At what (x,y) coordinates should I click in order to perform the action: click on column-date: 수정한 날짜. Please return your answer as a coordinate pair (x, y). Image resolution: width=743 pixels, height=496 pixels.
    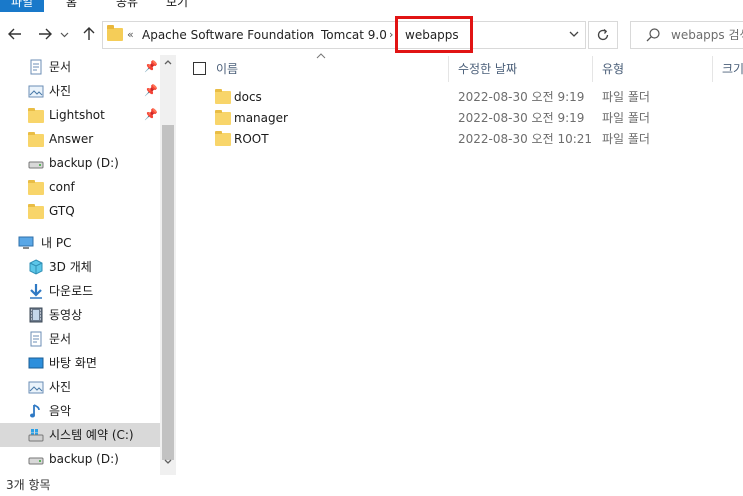
    Looking at the image, I should click on (487, 69).